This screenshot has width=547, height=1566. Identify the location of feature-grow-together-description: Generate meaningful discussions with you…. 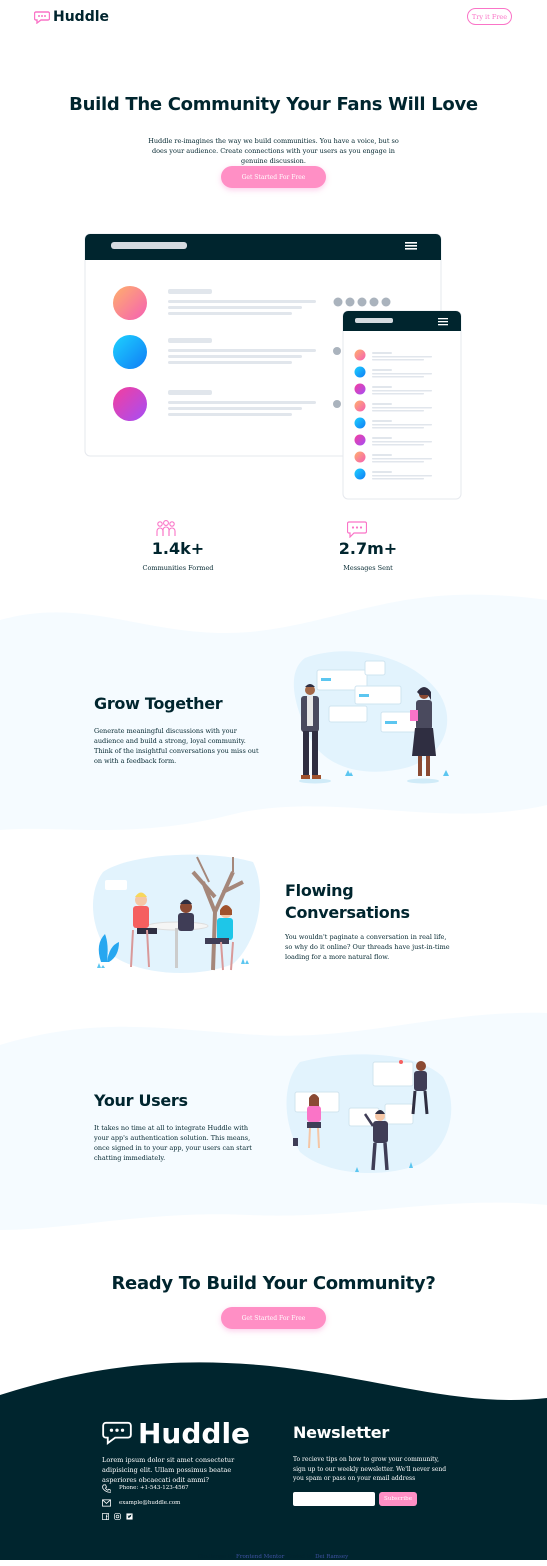
(176, 746).